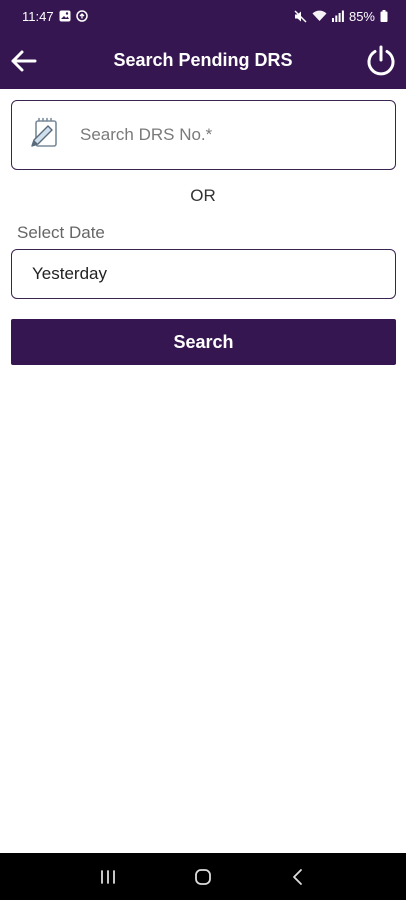 The height and width of the screenshot is (900, 406). I want to click on power-icon, so click(381, 60).